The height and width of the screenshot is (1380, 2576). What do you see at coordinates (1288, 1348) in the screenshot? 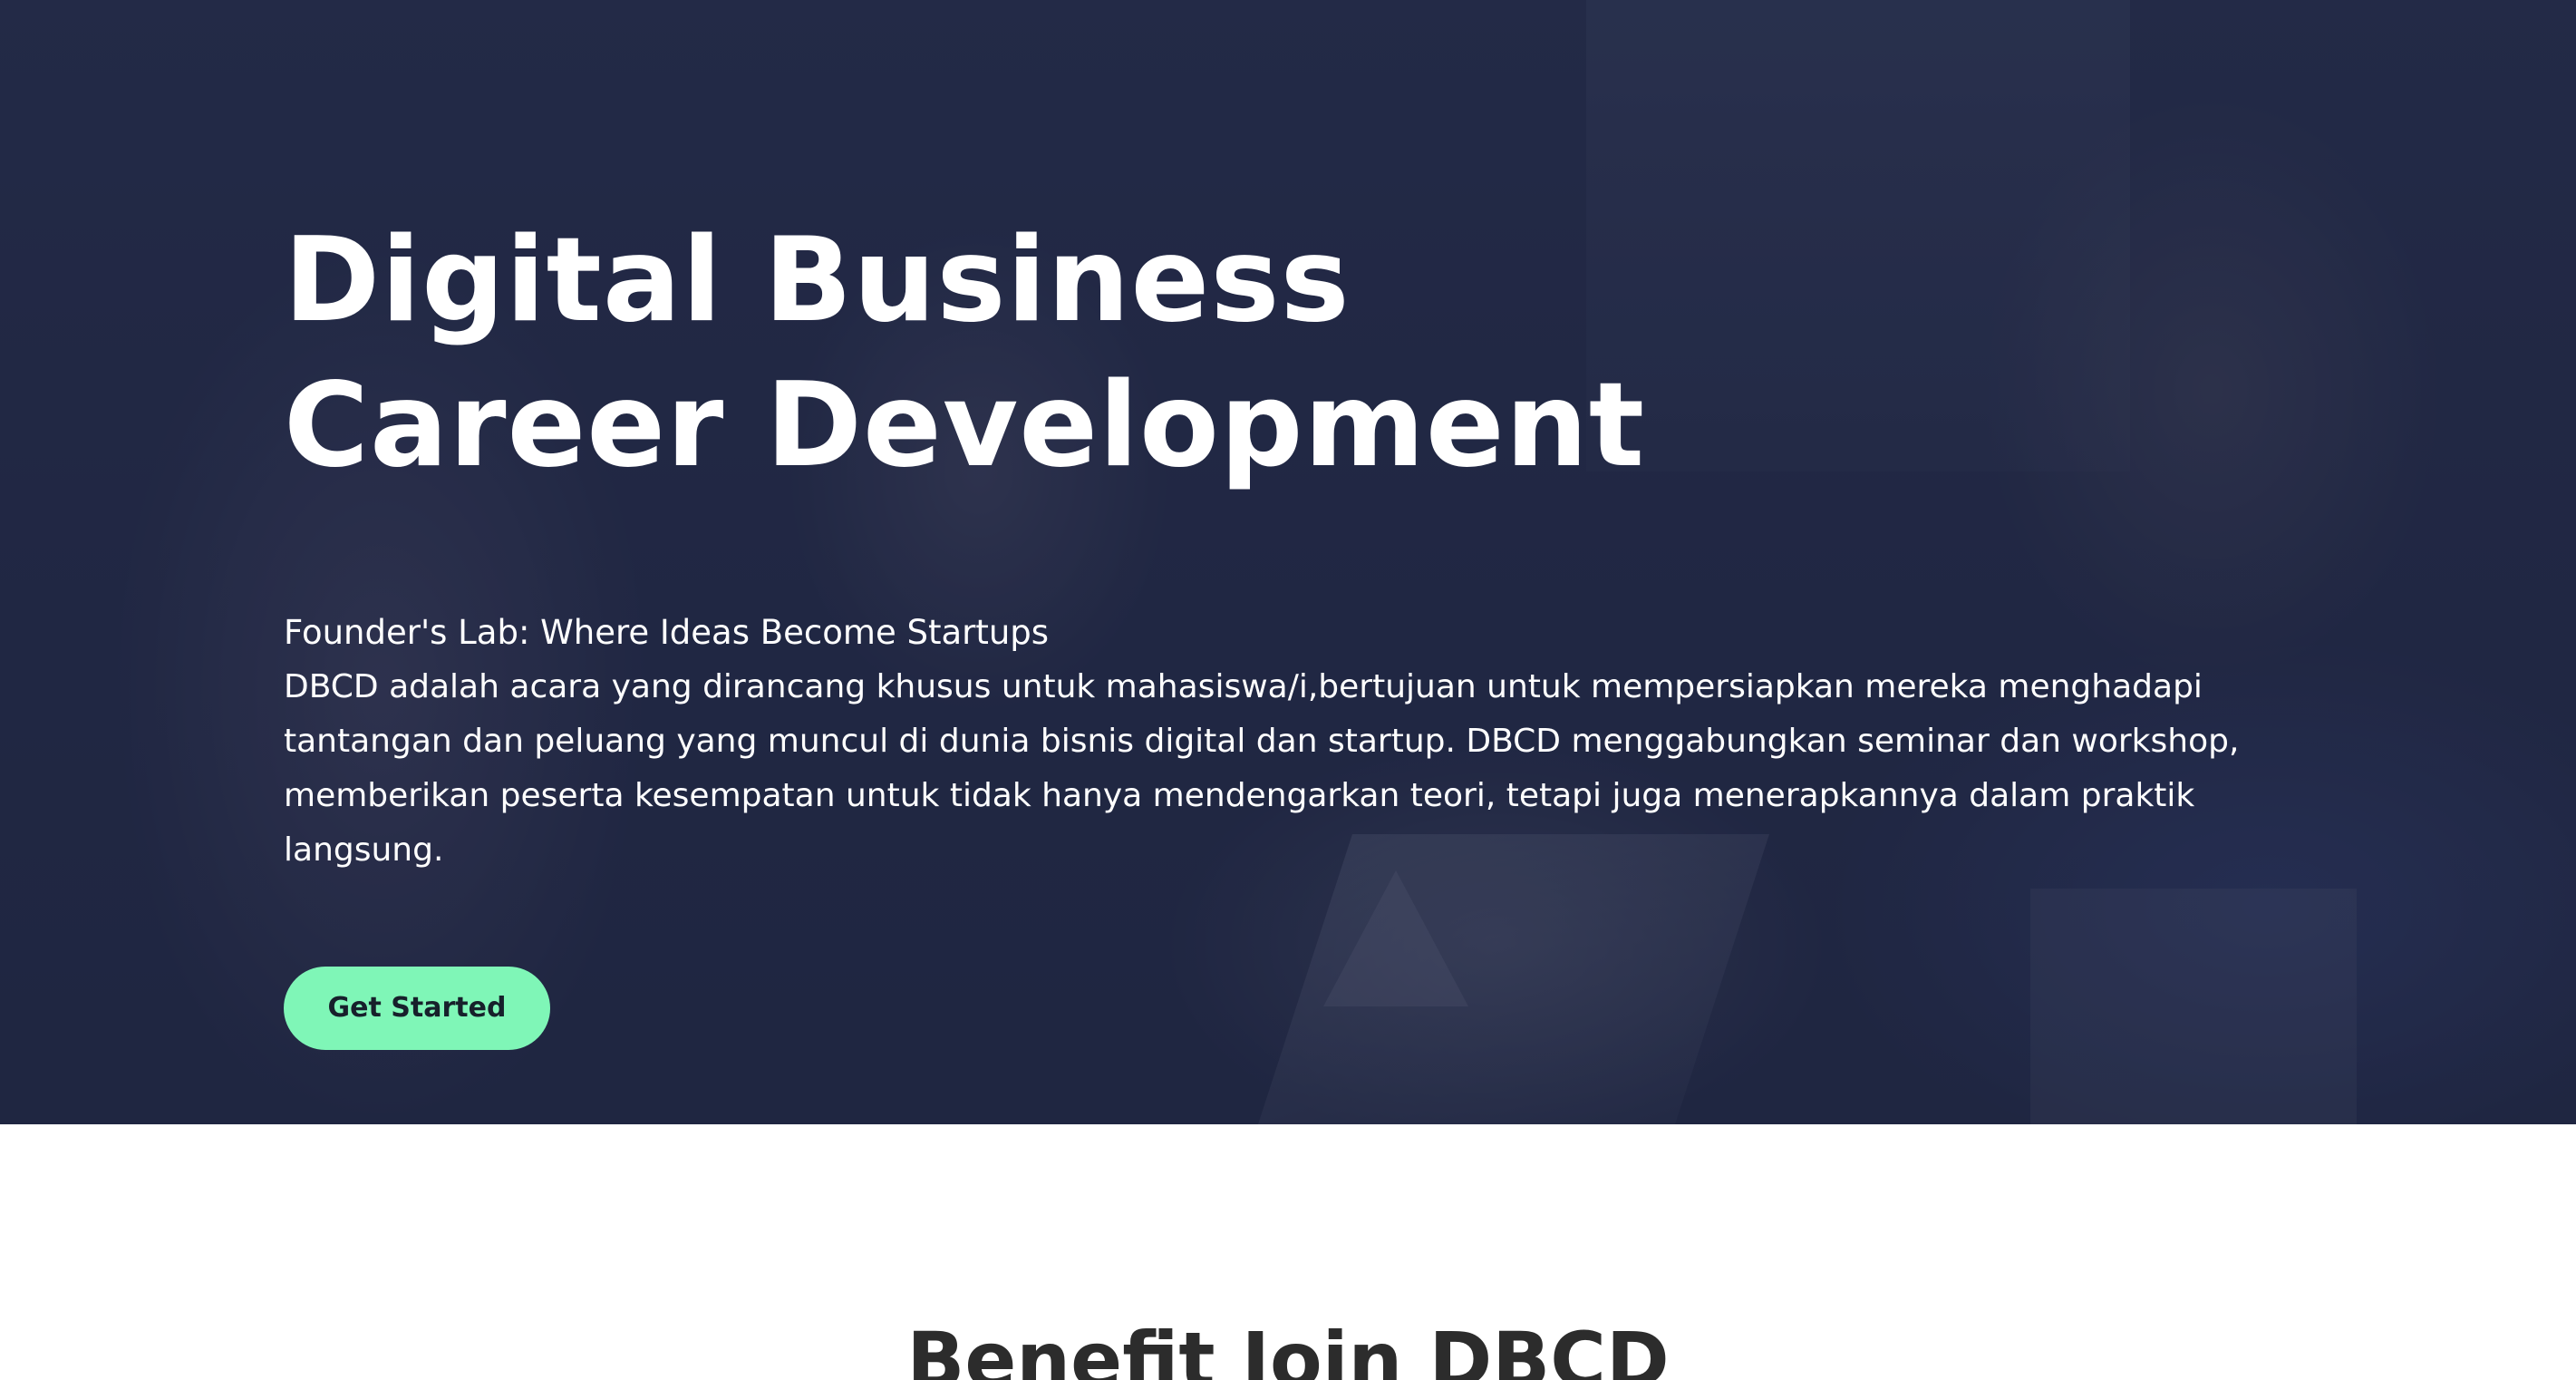
I see `benefit-heading: Benefit Join DBCD` at bounding box center [1288, 1348].